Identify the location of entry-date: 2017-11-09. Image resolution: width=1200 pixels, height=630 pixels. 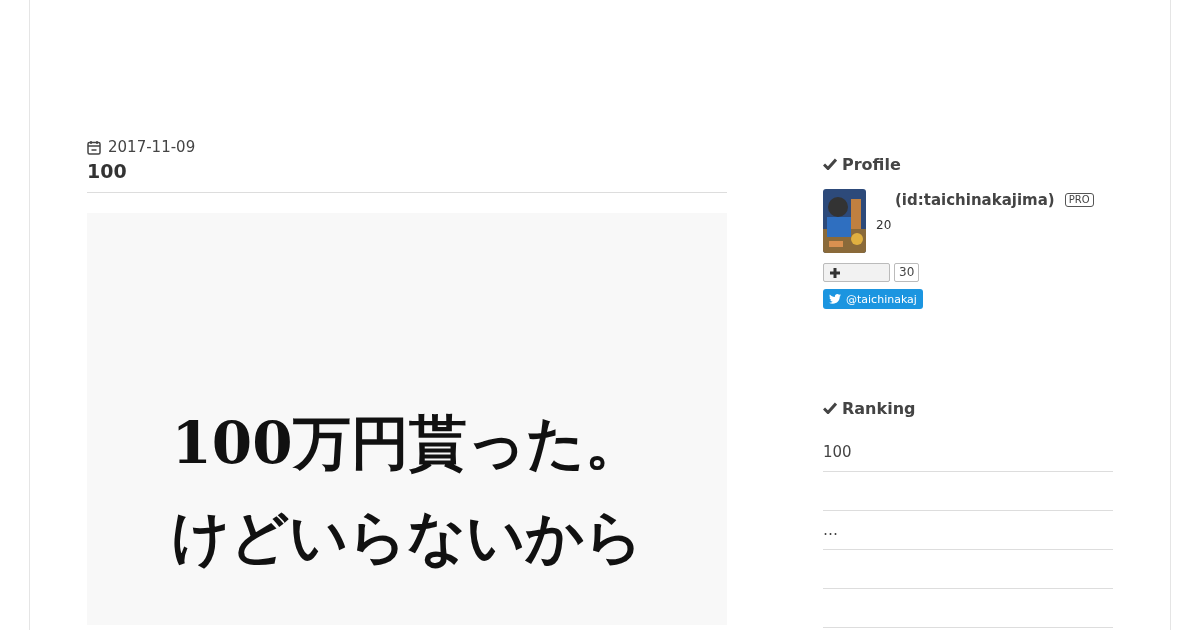
(152, 147).